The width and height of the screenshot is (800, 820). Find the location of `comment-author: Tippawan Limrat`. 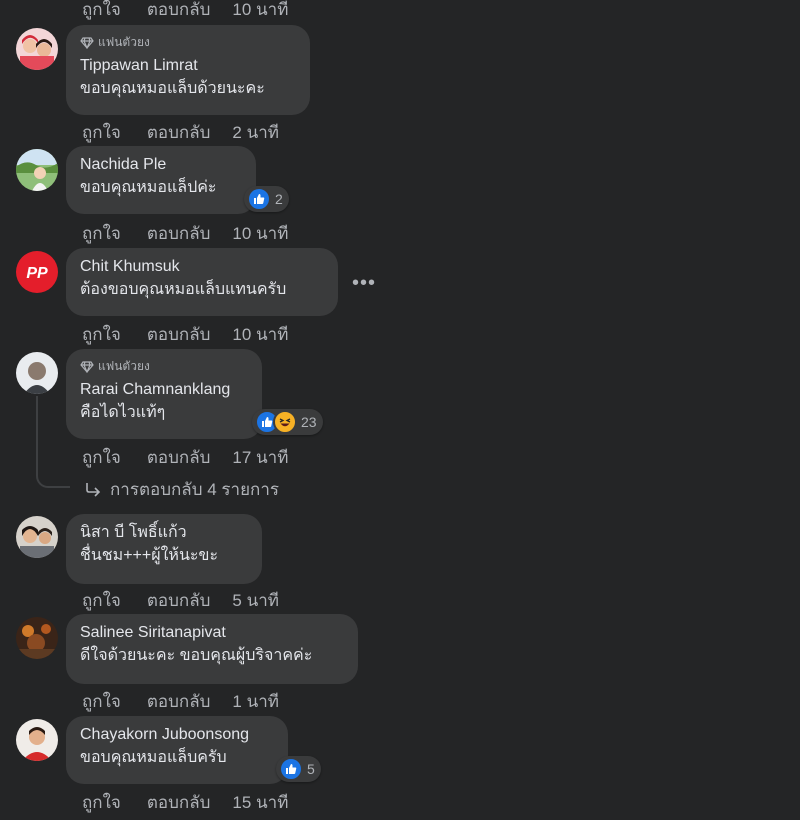

comment-author: Tippawan Limrat is located at coordinates (188, 66).